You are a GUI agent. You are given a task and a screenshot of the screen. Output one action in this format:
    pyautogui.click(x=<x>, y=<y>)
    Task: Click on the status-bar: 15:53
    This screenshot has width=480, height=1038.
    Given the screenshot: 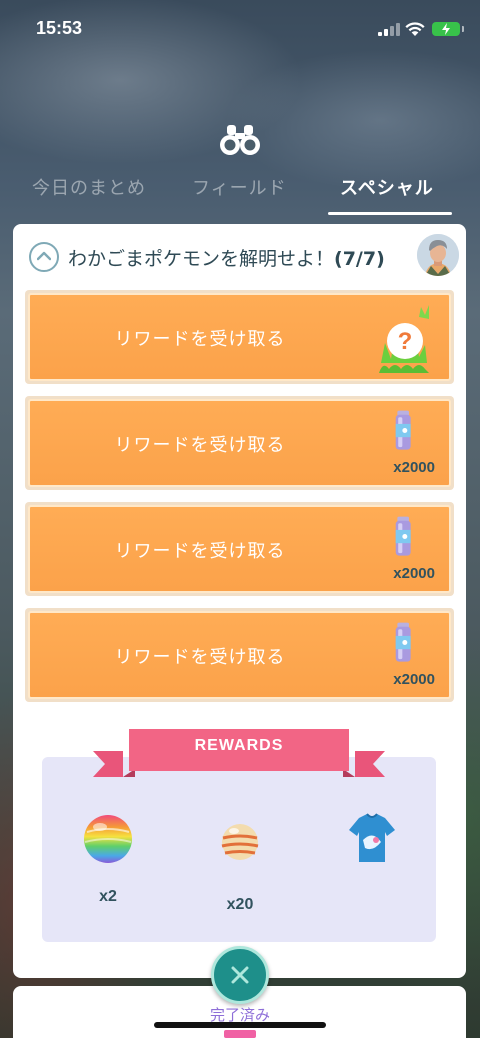 What is the action you would take?
    pyautogui.click(x=240, y=28)
    